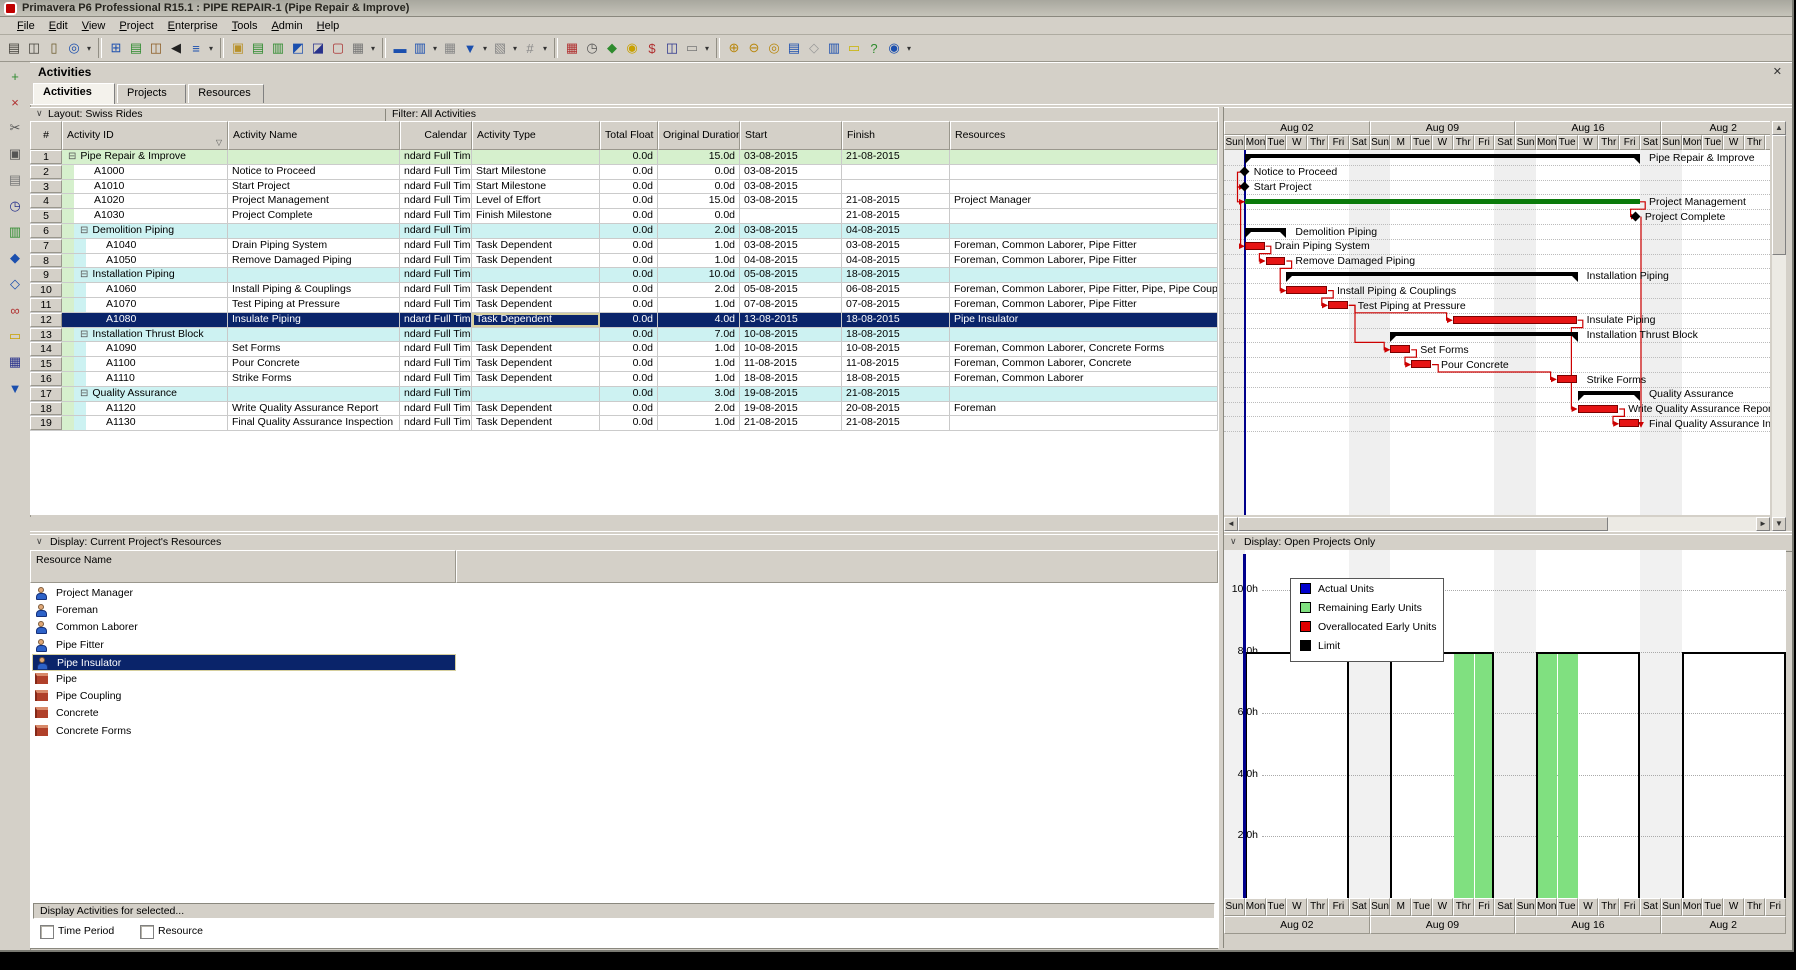 This screenshot has height=970, width=1796. Describe the element at coordinates (46, 171) in the screenshot. I see `row-number-cell: 2` at that location.